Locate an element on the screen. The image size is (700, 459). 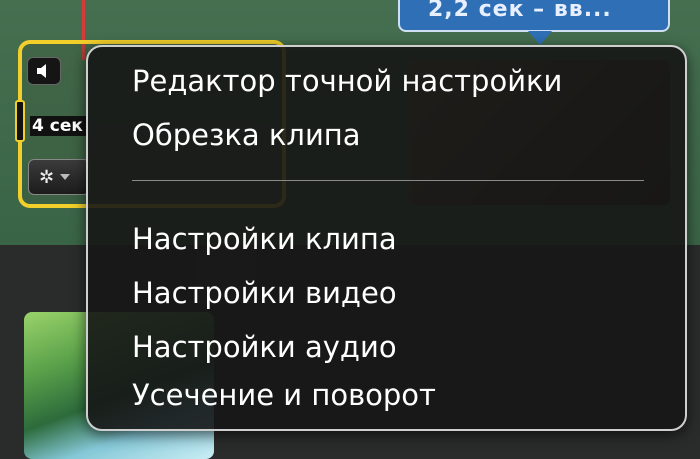
audio-button is located at coordinates (44, 71).